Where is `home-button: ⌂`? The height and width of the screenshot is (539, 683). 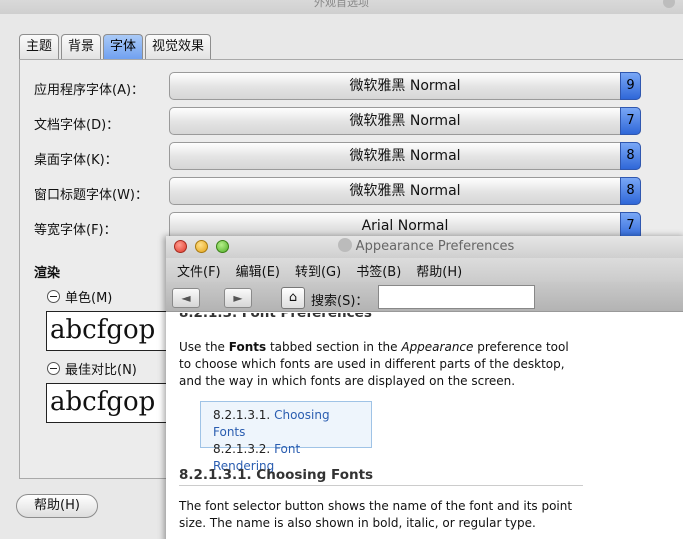 home-button: ⌂ is located at coordinates (293, 298).